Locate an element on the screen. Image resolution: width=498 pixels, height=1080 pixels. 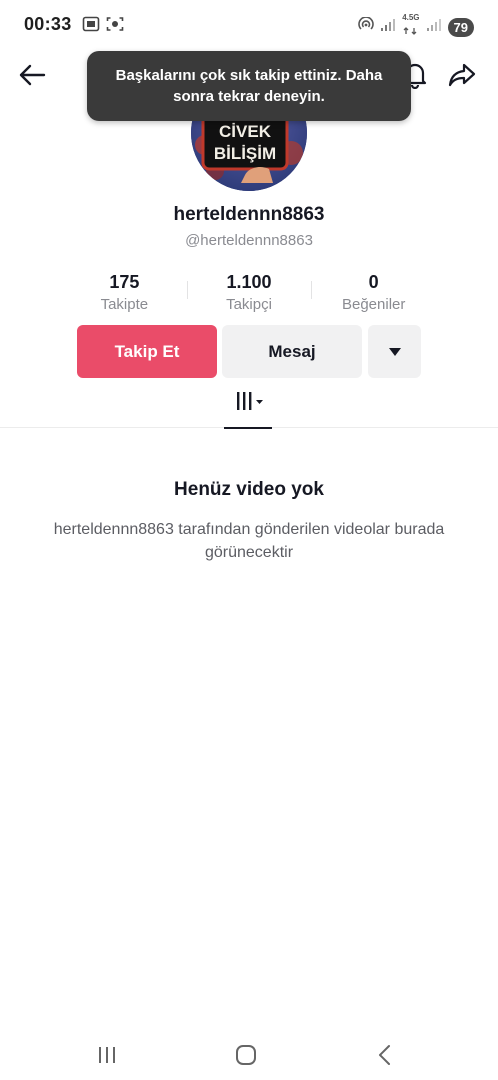
status-time: 00:33 is located at coordinates (48, 24).